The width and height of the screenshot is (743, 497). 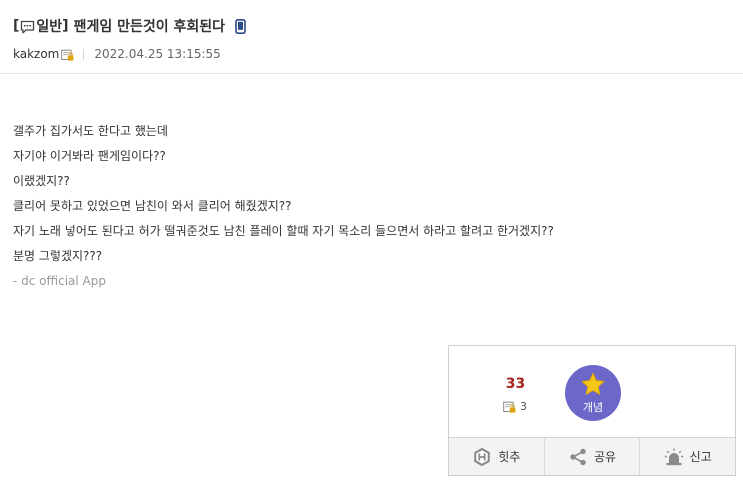 I want to click on upvote-button: 개념, so click(x=593, y=393).